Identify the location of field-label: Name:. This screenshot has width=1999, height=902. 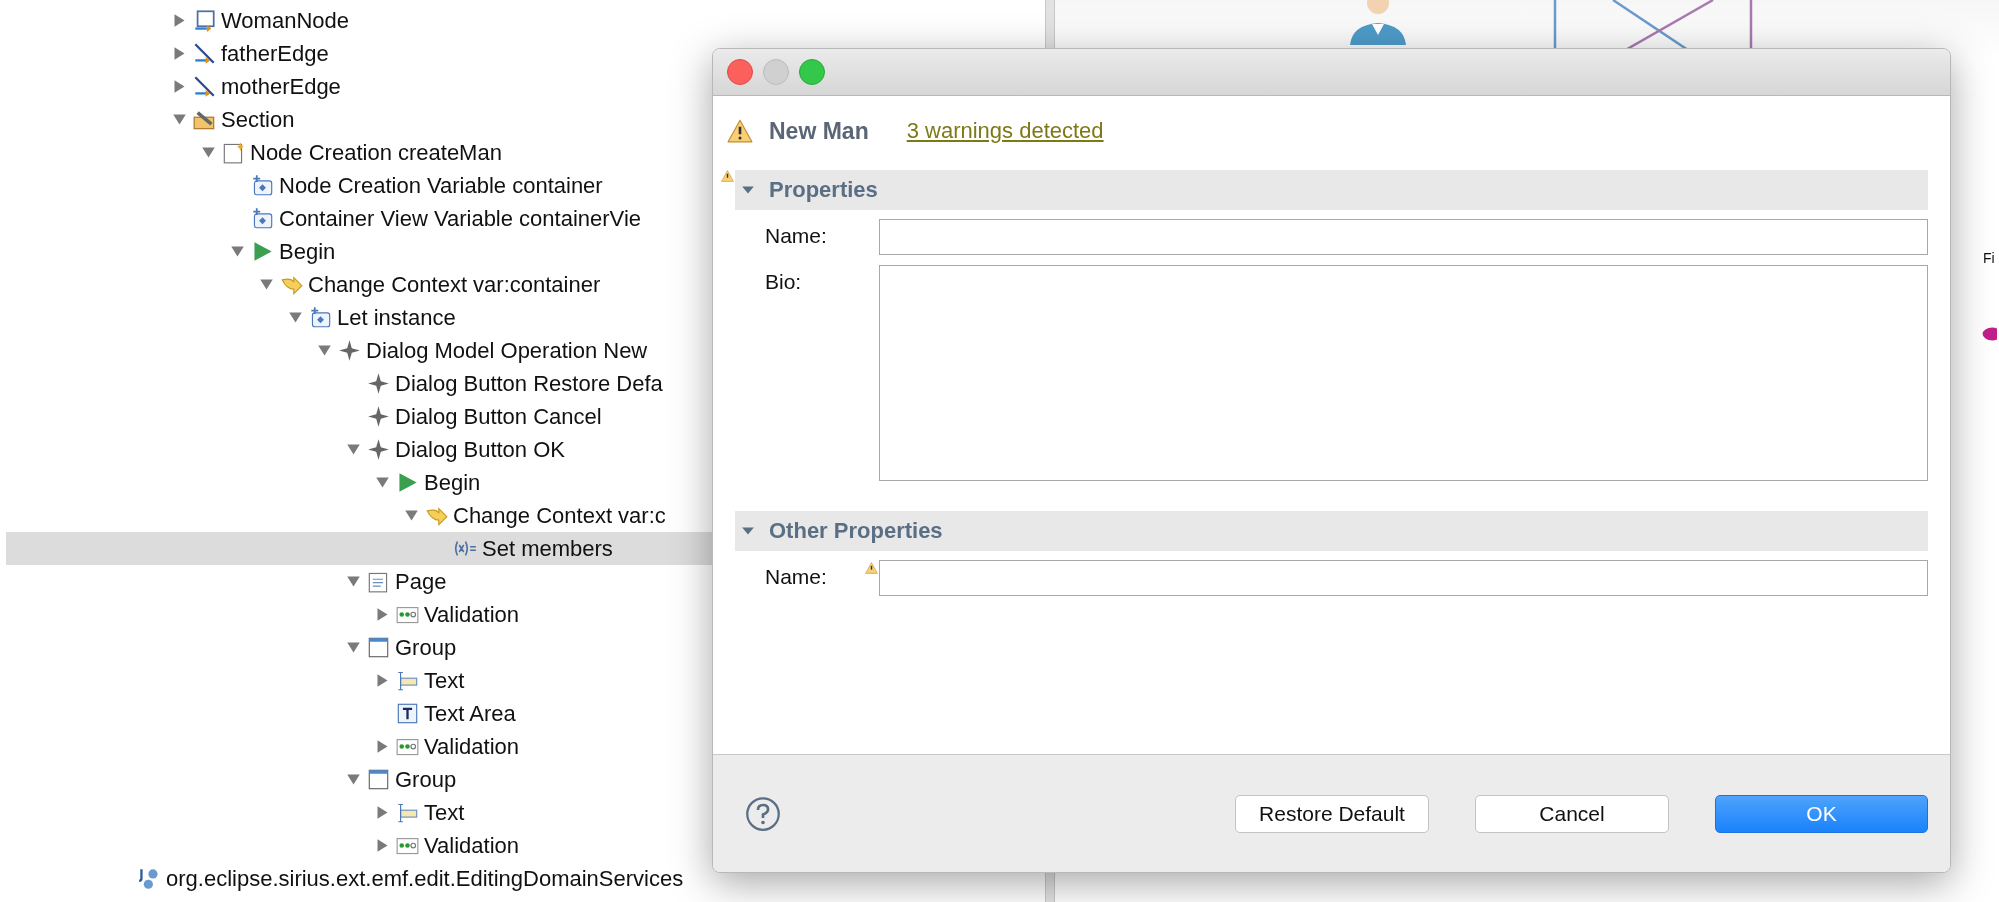
(796, 236).